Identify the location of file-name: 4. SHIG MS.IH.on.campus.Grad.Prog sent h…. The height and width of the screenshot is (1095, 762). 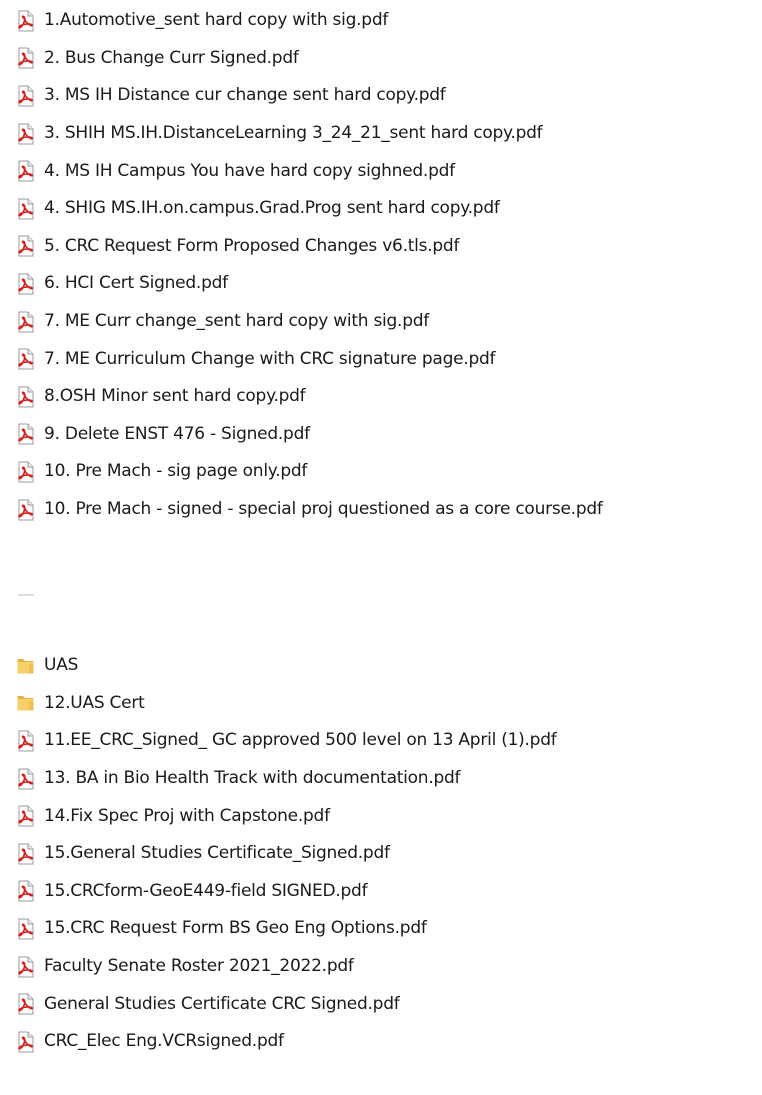
(272, 208).